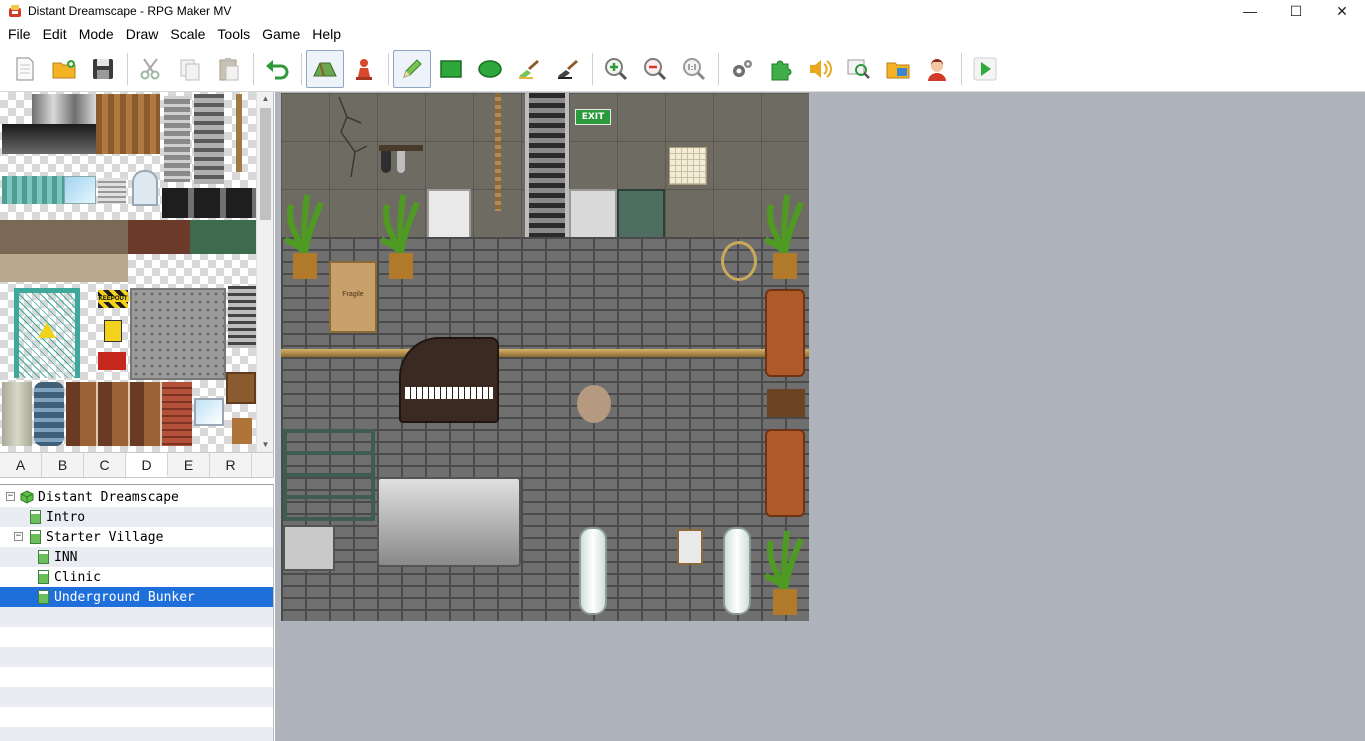 This screenshot has width=1365, height=741. Describe the element at coordinates (130, 11) in the screenshot. I see `window-title: Distant Dreamscape - RPG Maker MV` at that location.